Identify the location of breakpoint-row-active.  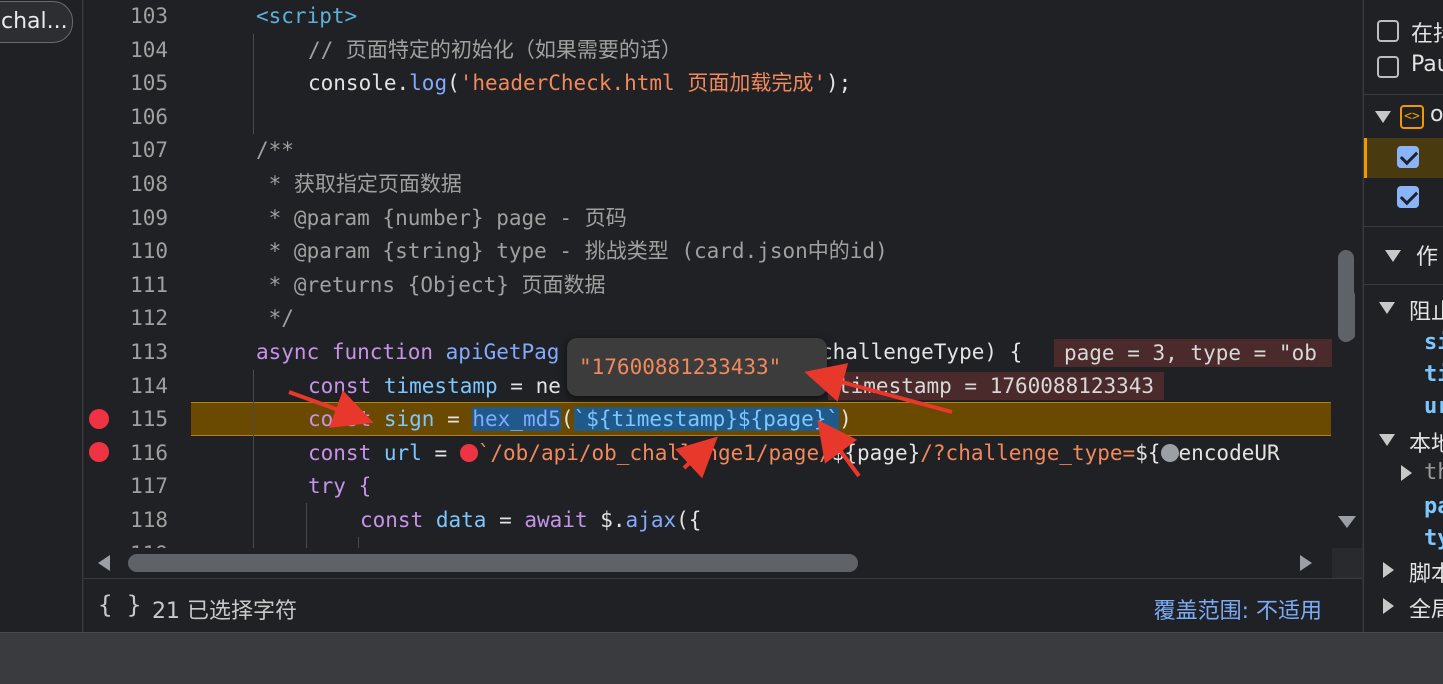
(1403, 158).